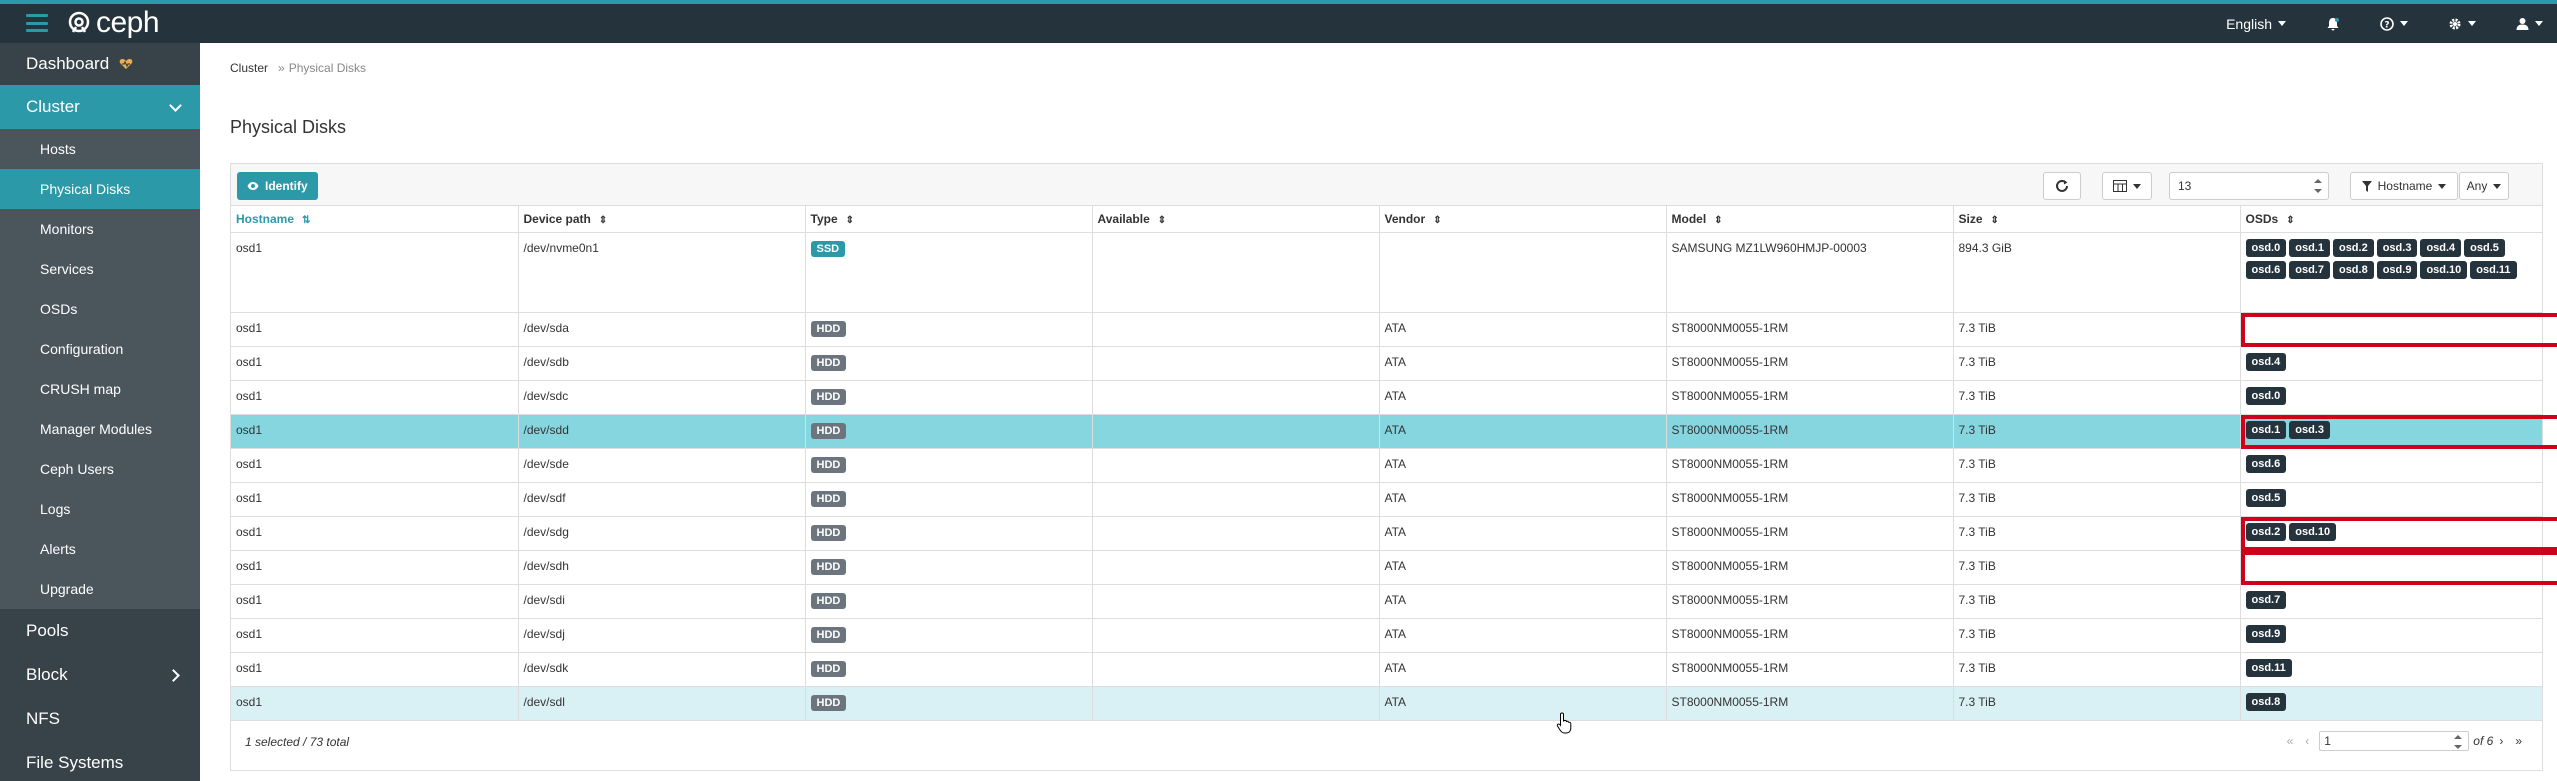 The width and height of the screenshot is (2557, 781). Describe the element at coordinates (113, 22) in the screenshot. I see `ceph-logo: ceph` at that location.